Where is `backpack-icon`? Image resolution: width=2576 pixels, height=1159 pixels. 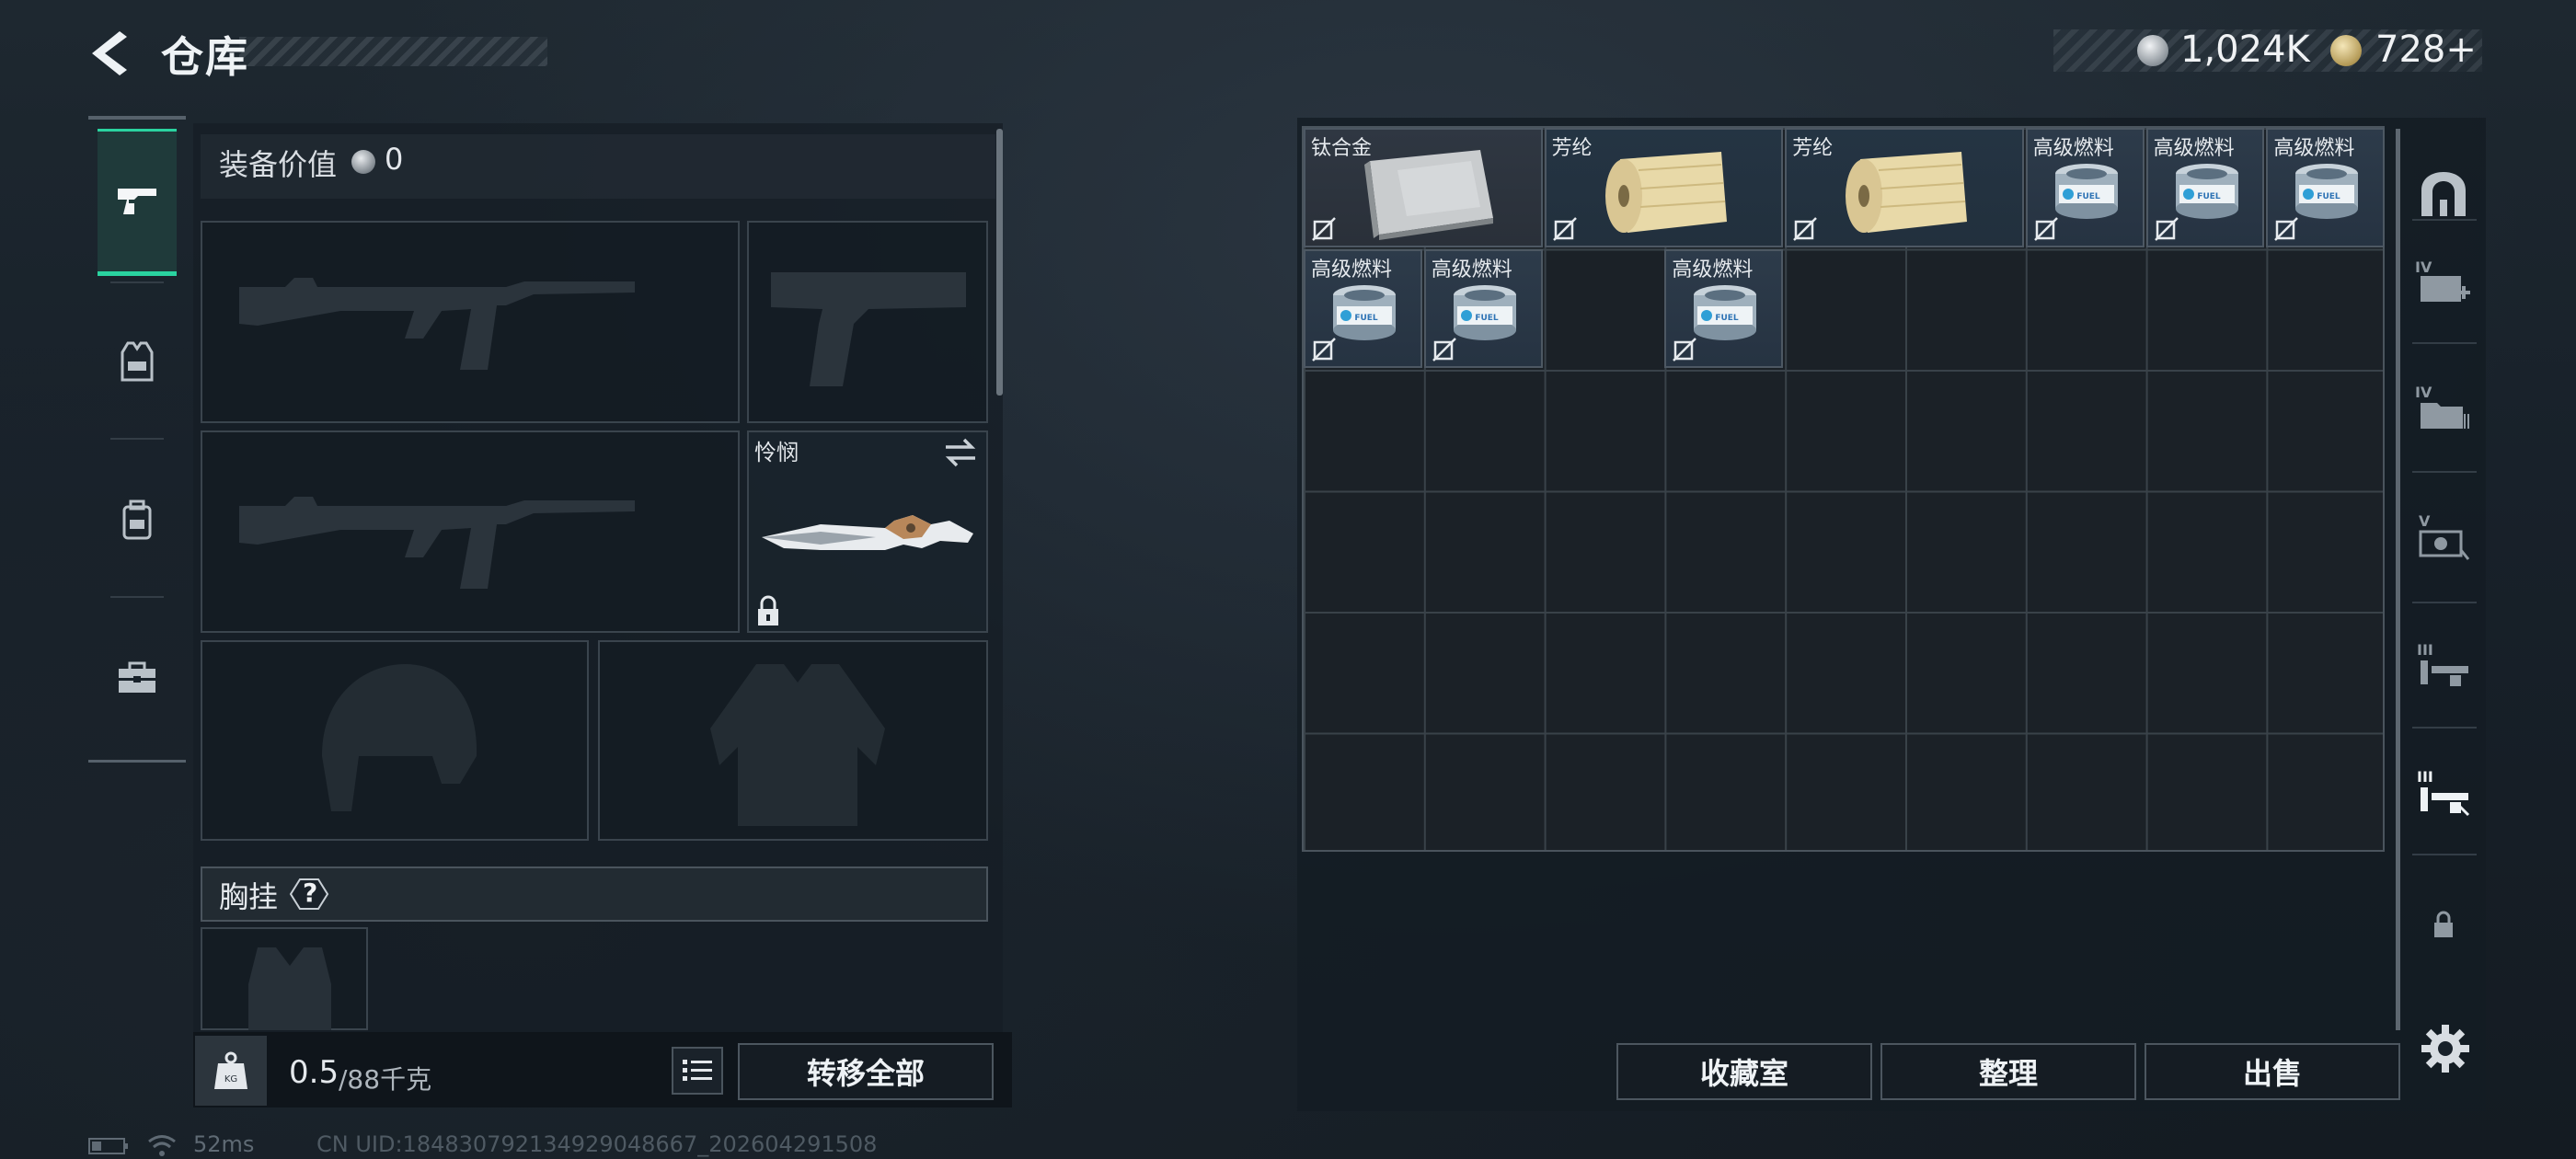 backpack-icon is located at coordinates (137, 519).